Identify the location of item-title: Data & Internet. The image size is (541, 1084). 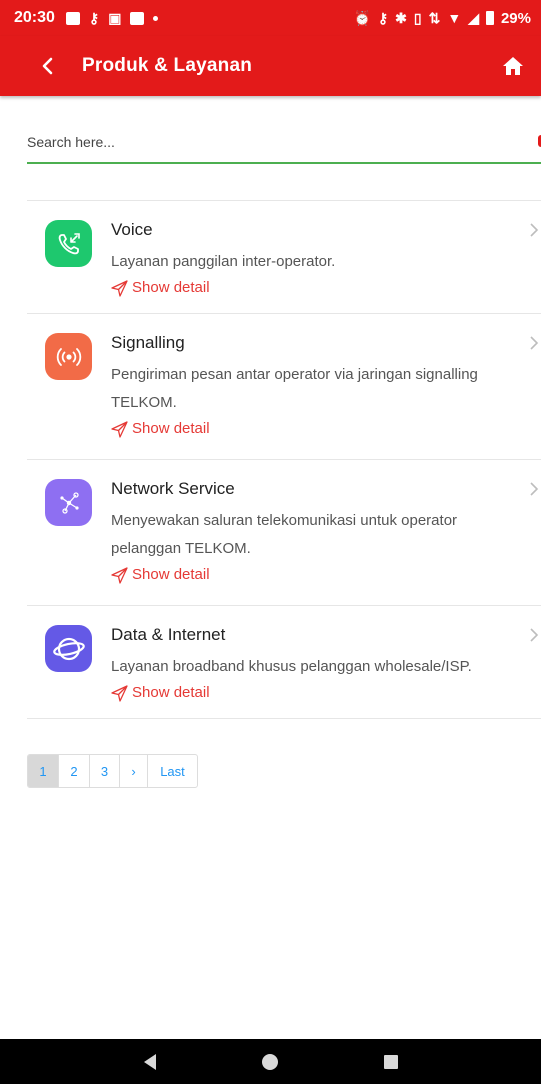
(168, 634).